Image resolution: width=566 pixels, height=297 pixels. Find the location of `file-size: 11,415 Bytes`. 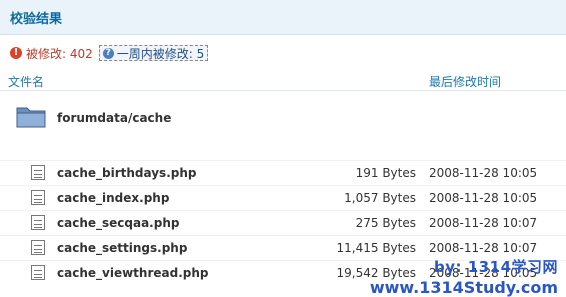

file-size: 11,415 Bytes is located at coordinates (376, 248).